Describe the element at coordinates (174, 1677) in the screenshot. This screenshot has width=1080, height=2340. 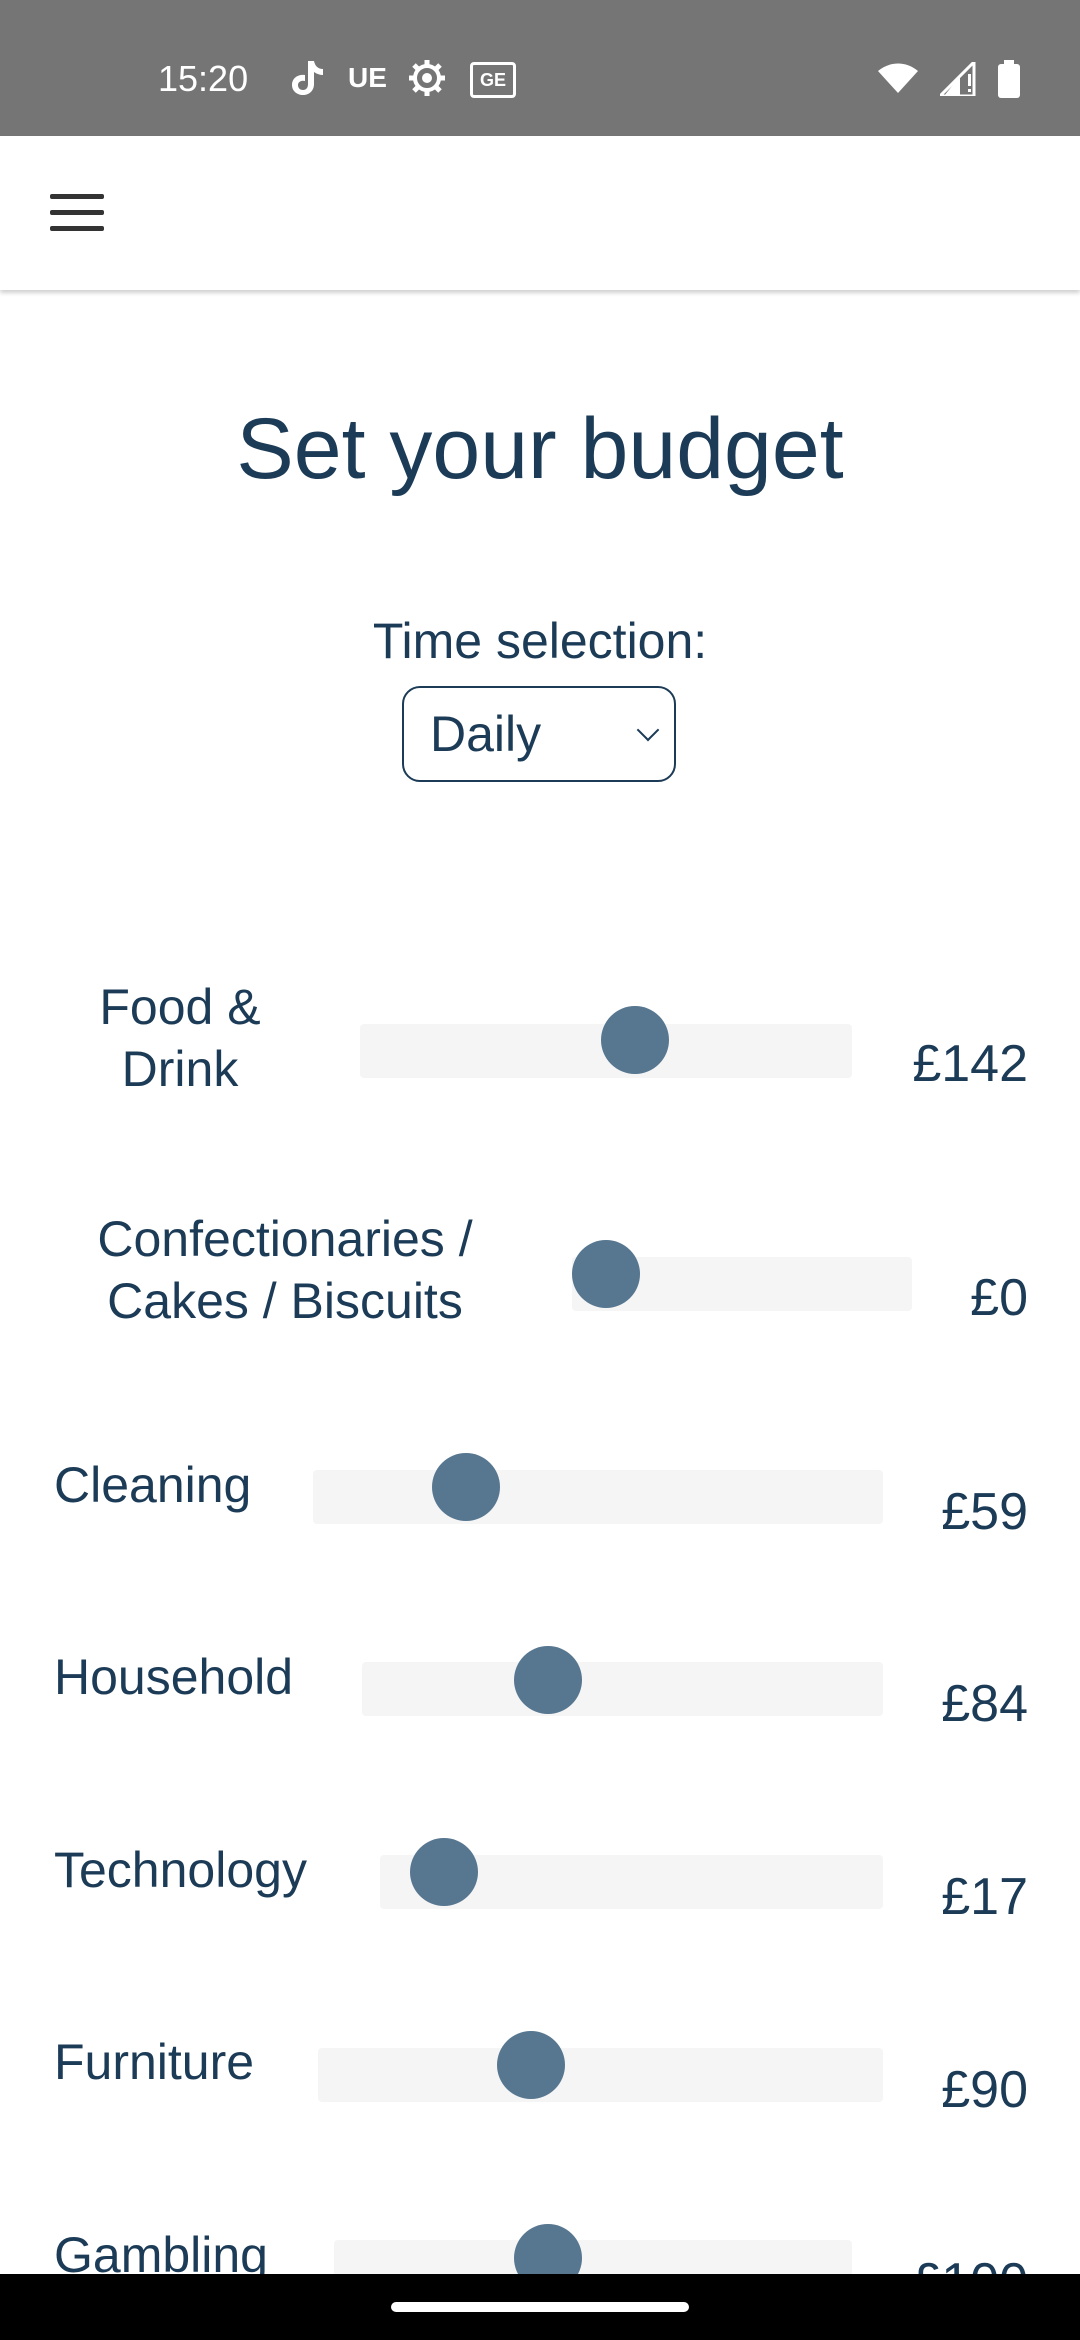
I see `category-label-household: Household` at that location.